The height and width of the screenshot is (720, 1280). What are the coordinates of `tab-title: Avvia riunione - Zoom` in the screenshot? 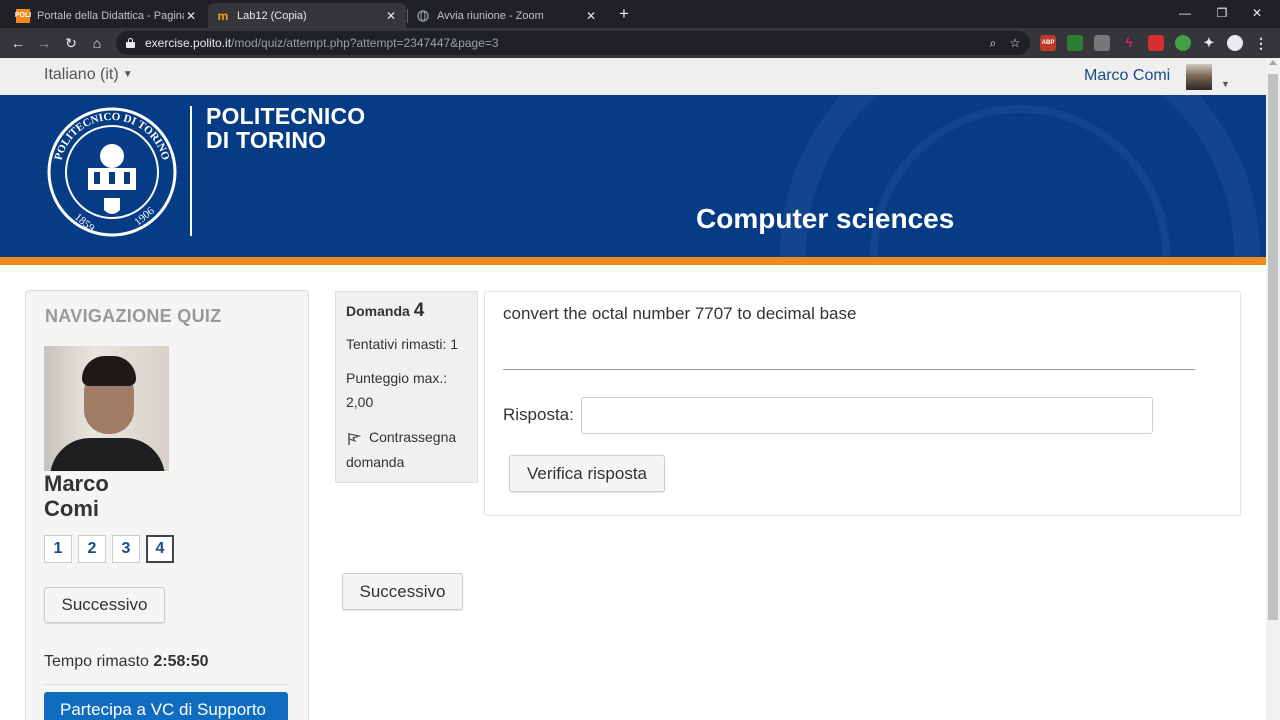 It's located at (490, 15).